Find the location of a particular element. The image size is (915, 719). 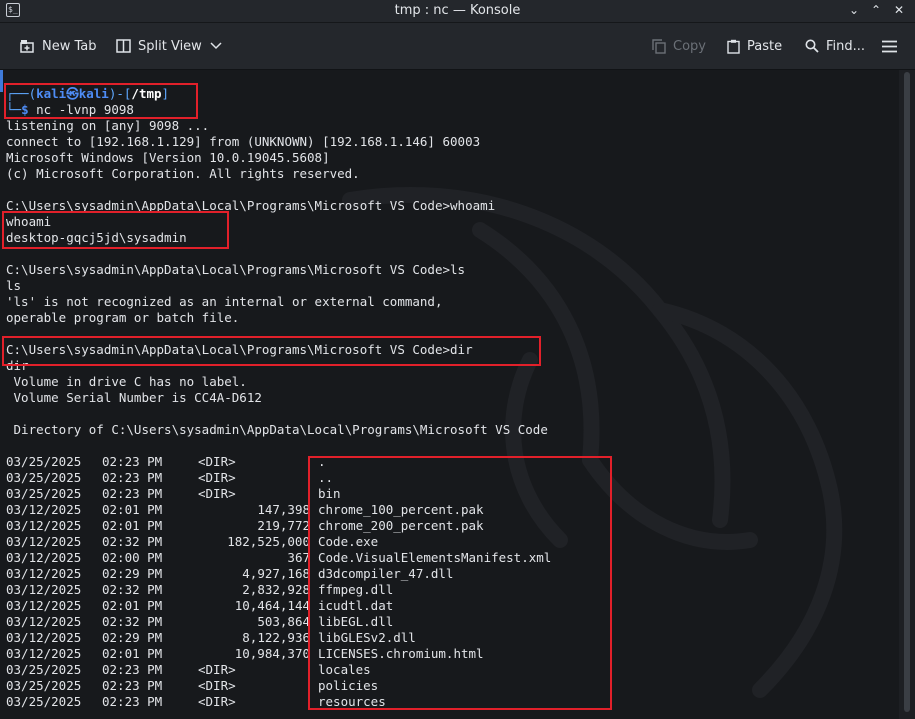

hamburger-menu-icon is located at coordinates (889, 46).